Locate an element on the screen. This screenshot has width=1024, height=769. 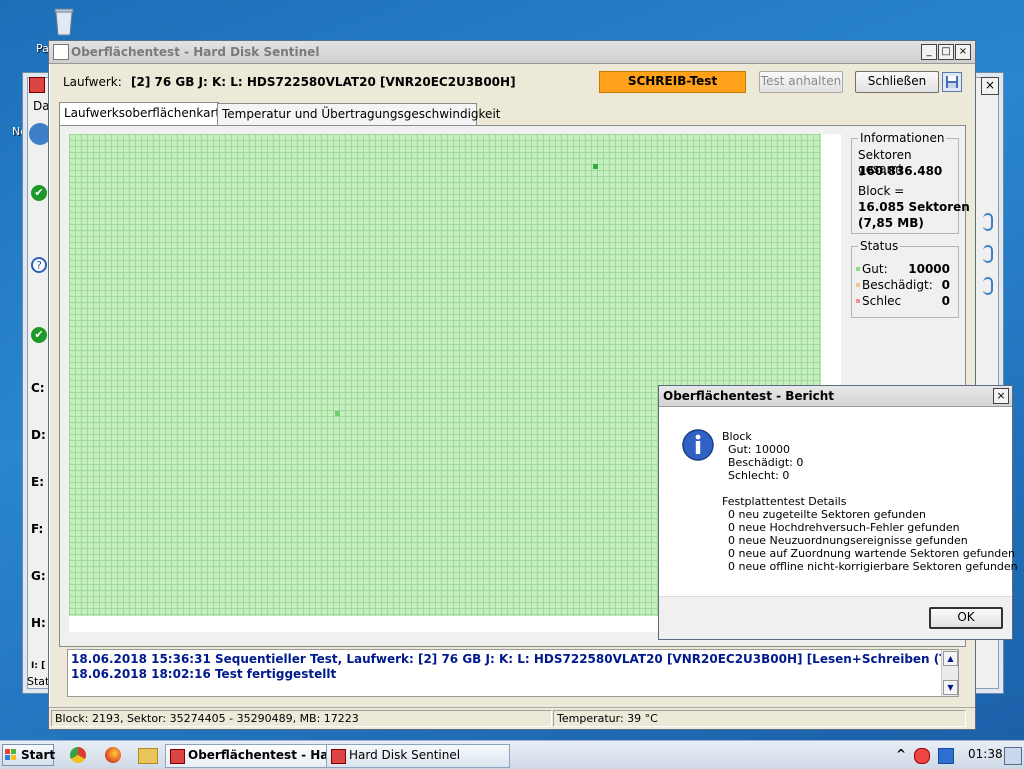
minimize-button: _ is located at coordinates (929, 52).